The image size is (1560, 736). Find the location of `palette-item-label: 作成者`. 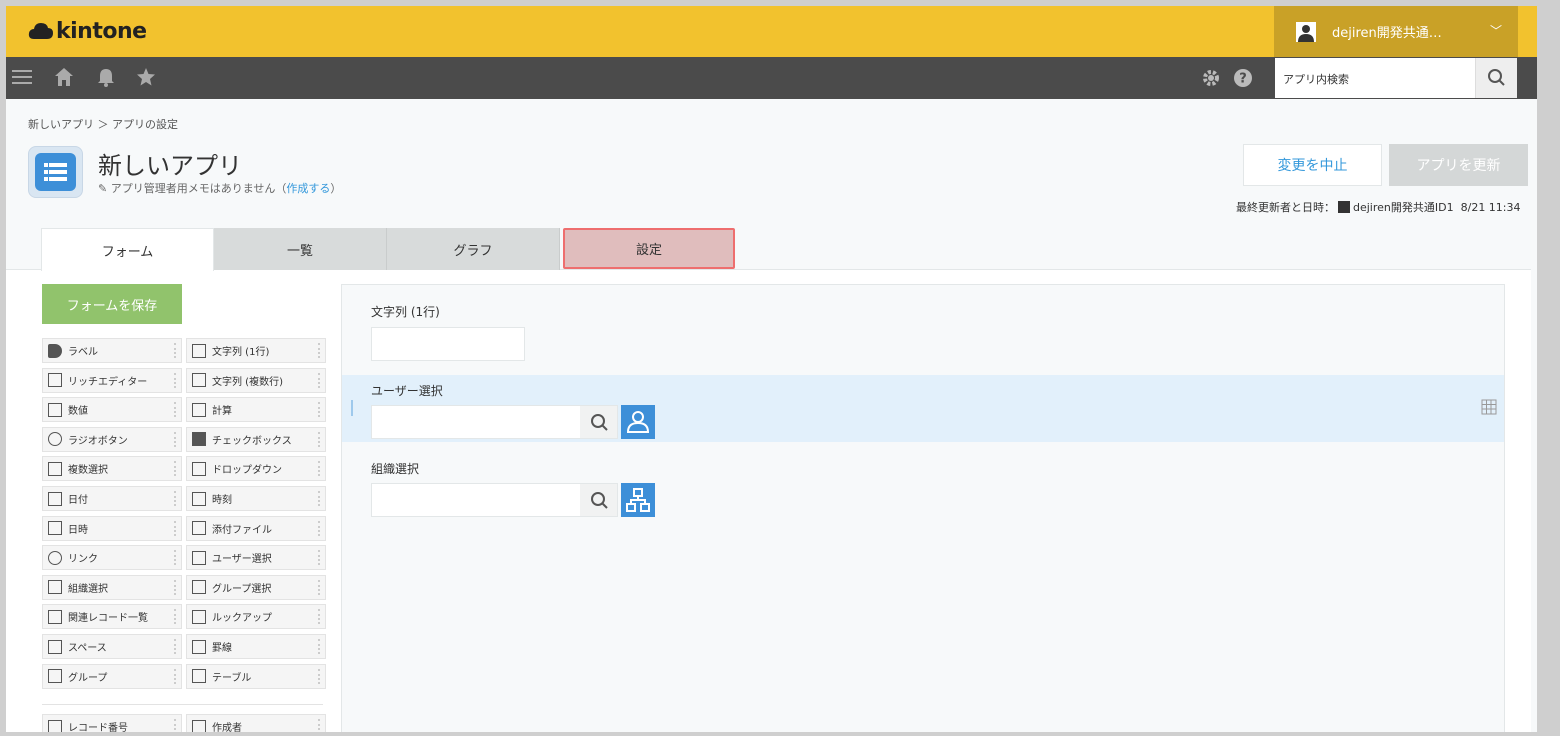

palette-item-label: 作成者 is located at coordinates (227, 727).